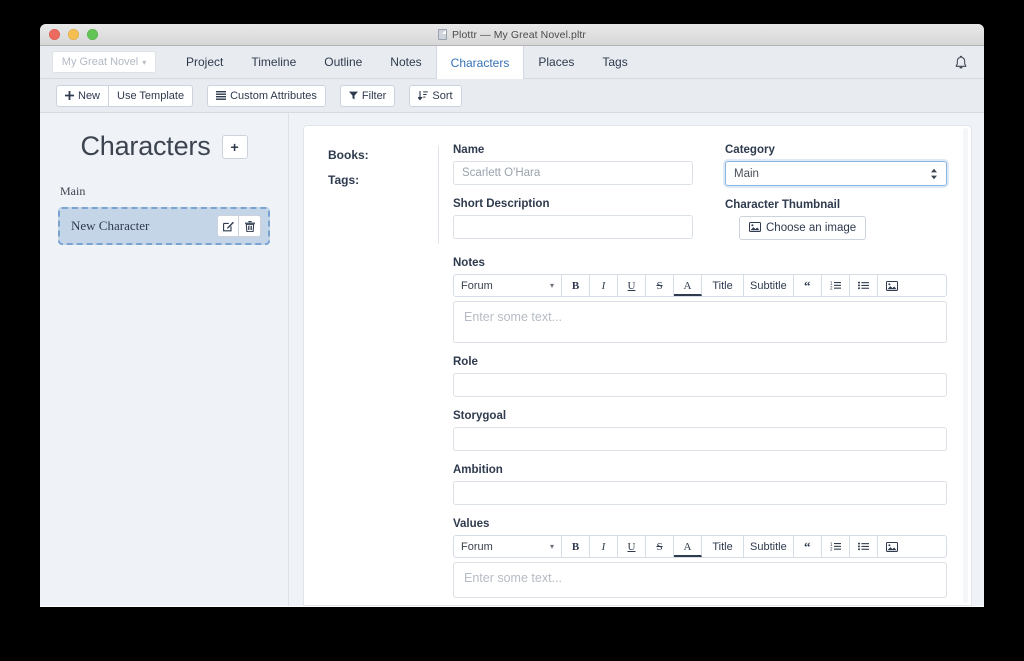  Describe the element at coordinates (471, 524) in the screenshot. I see `values-label: Values` at that location.